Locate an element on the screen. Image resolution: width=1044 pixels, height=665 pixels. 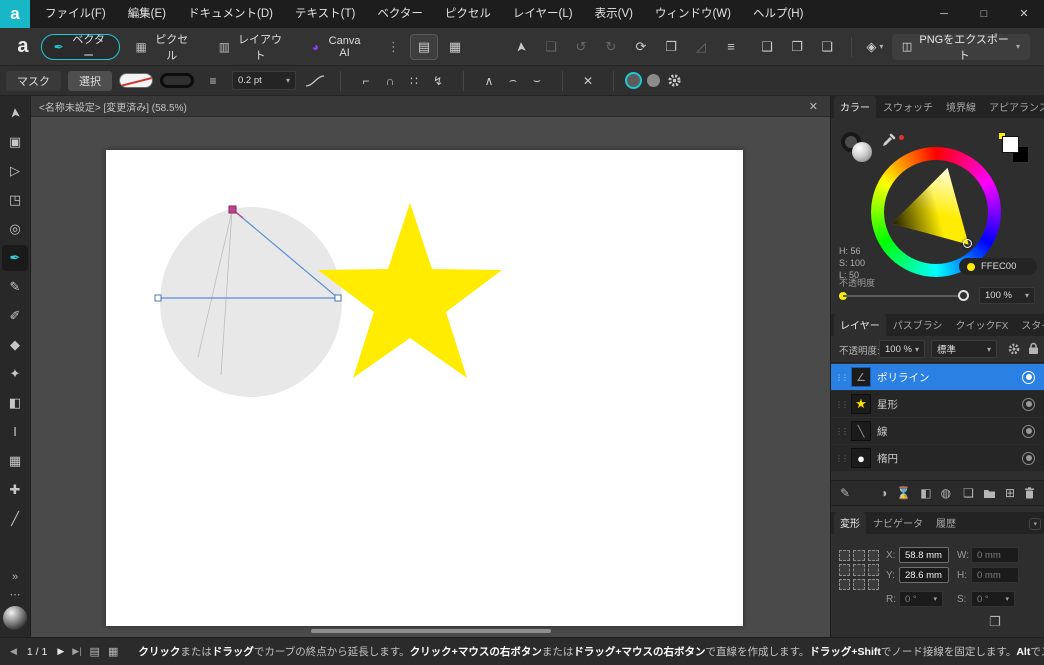
export-button: ◫ PNGをエクスポート ▾ is located at coordinates (960, 47).